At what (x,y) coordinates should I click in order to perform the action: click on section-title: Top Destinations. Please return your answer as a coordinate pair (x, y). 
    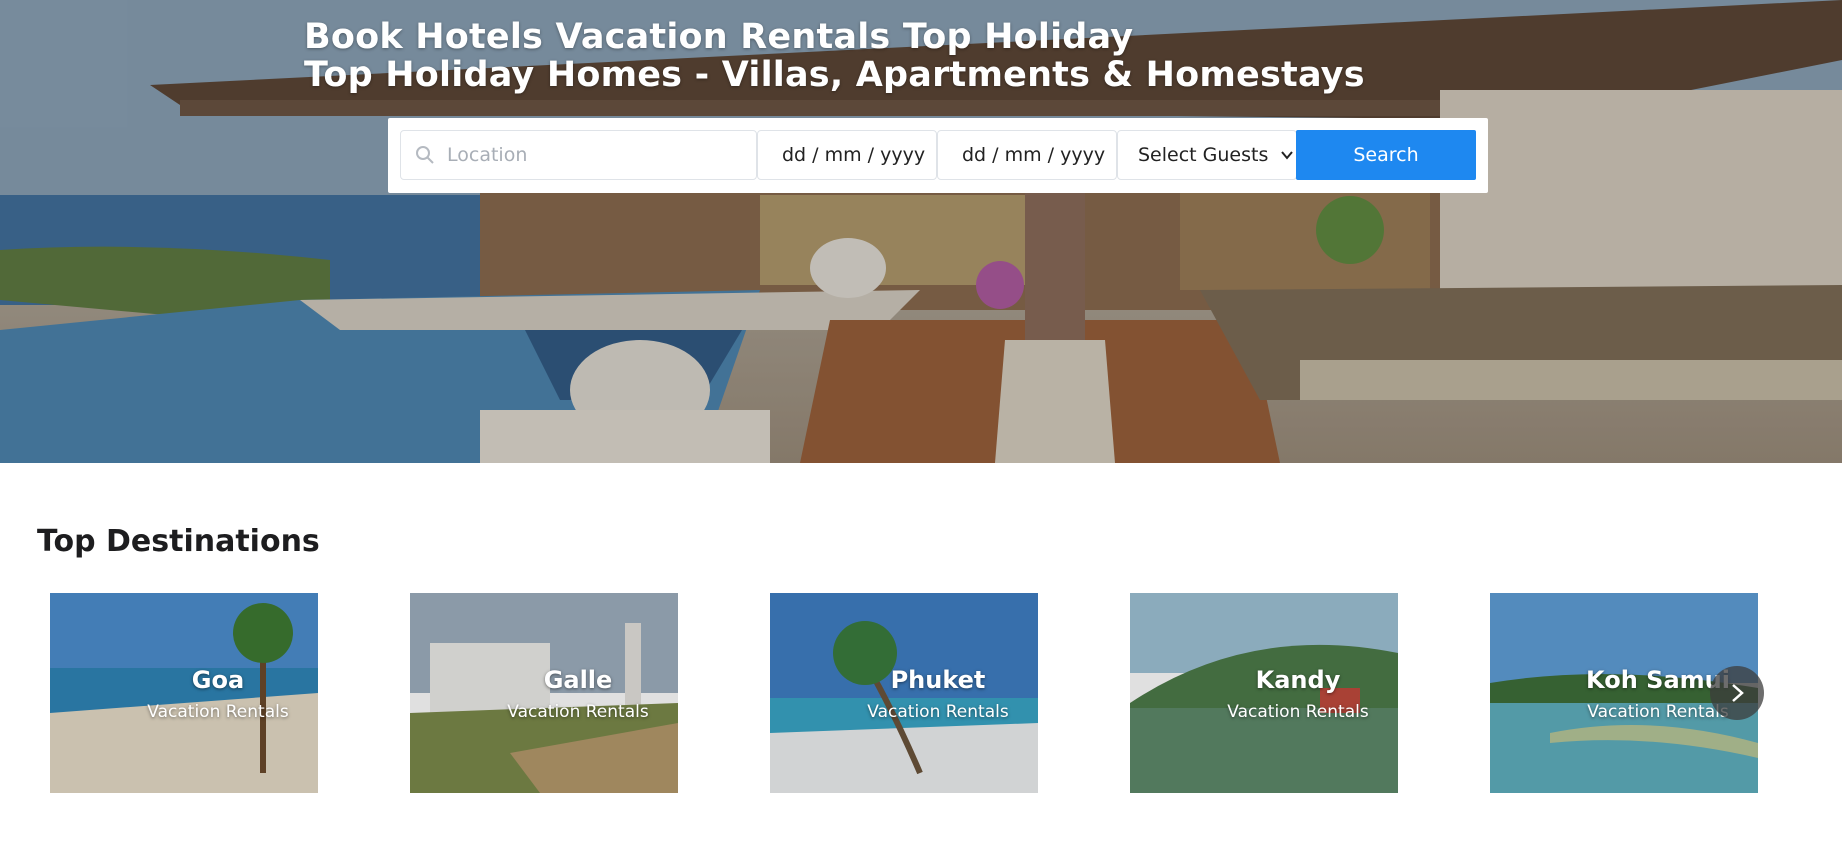
    Looking at the image, I should click on (178, 541).